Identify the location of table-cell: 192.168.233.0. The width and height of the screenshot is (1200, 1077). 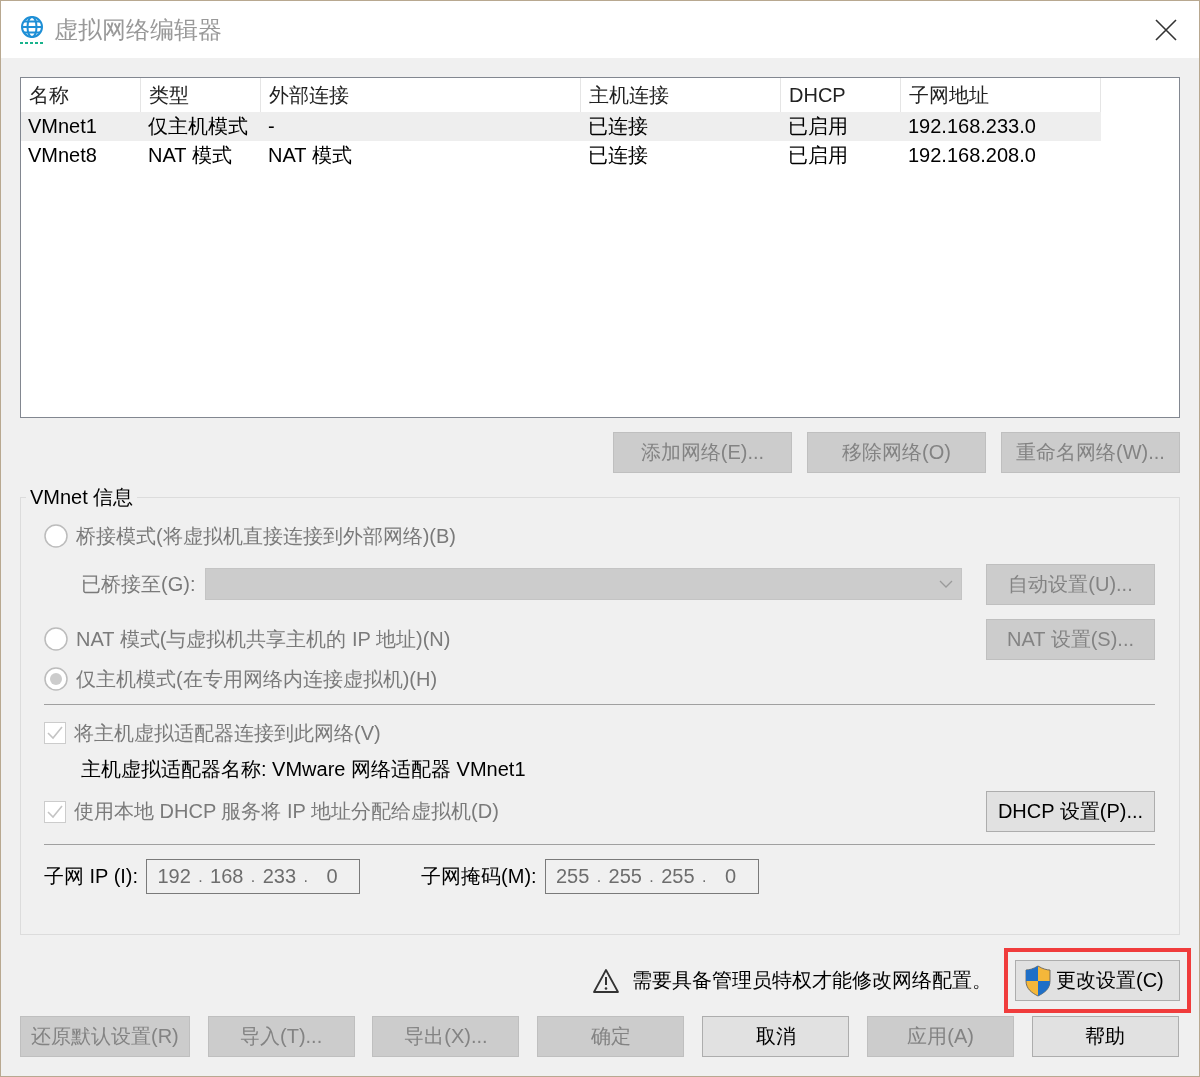
(972, 126).